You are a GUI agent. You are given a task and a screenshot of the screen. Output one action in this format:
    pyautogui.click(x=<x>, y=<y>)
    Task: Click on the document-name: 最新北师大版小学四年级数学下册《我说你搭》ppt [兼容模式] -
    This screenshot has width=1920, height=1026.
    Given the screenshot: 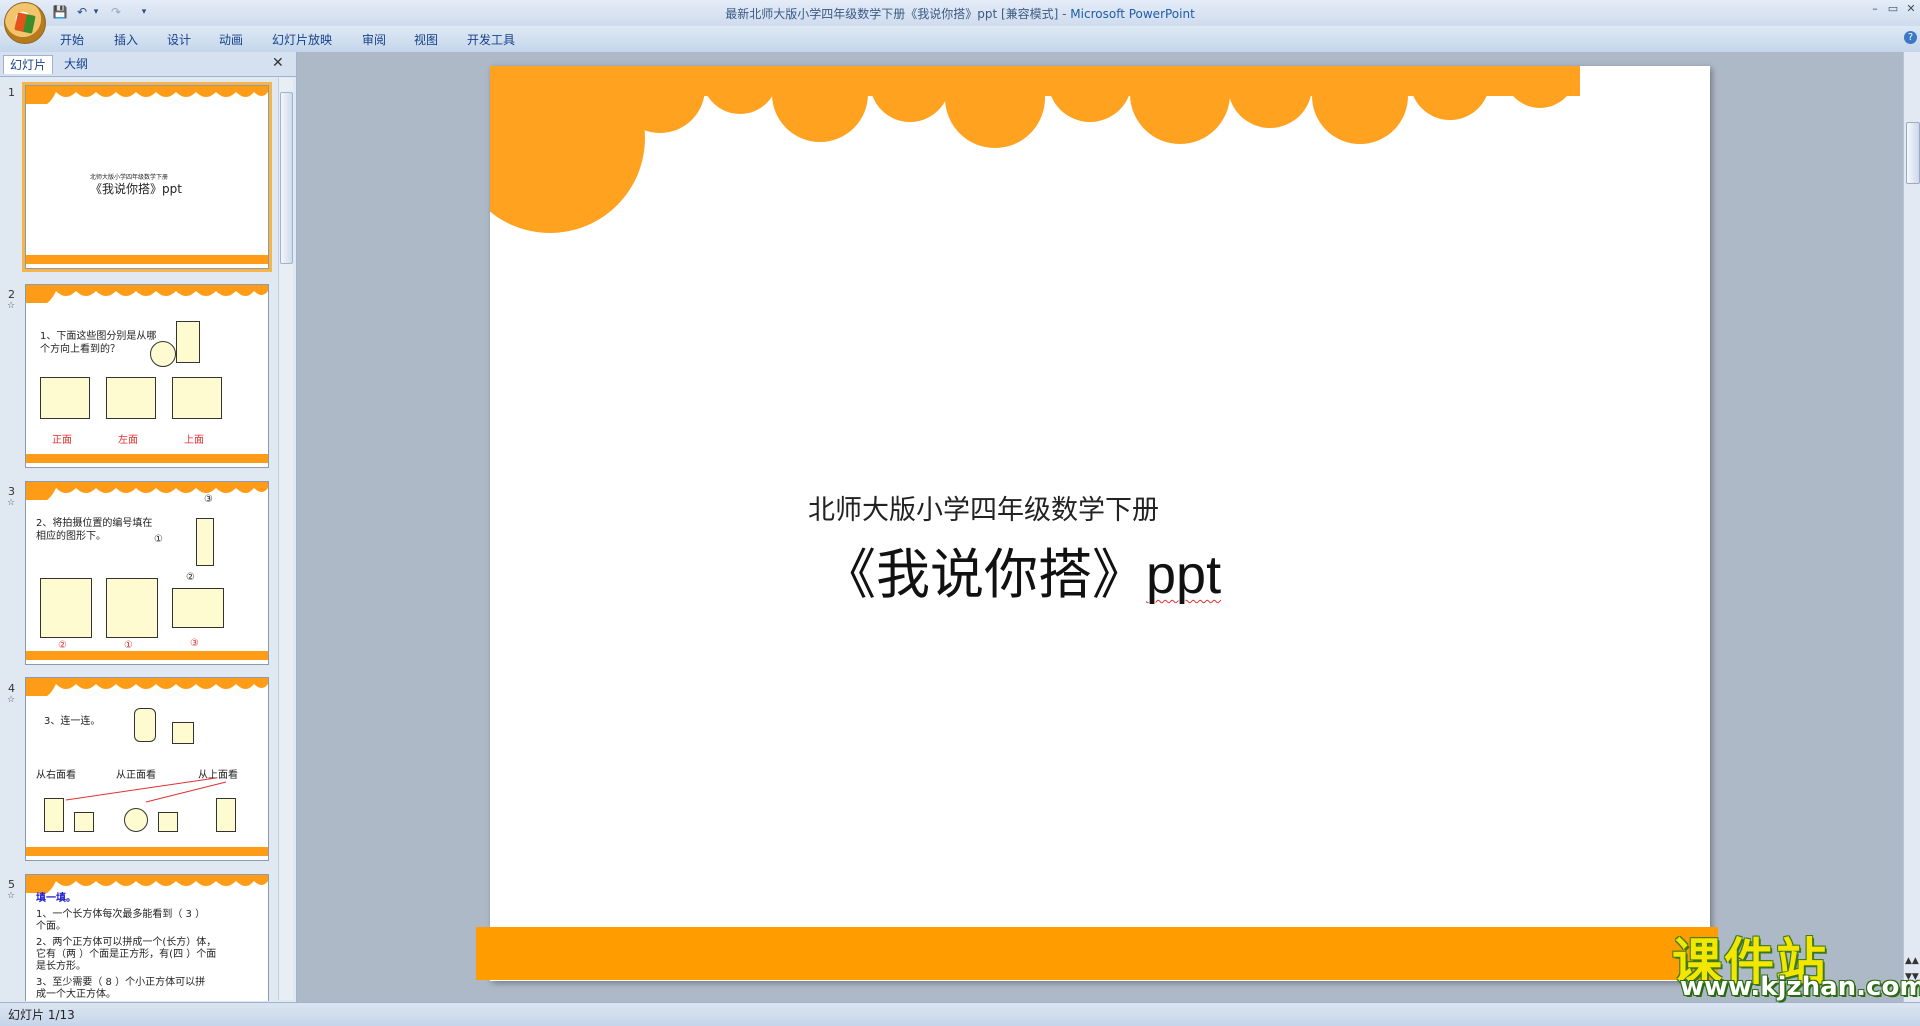 What is the action you would take?
    pyautogui.click(x=898, y=14)
    